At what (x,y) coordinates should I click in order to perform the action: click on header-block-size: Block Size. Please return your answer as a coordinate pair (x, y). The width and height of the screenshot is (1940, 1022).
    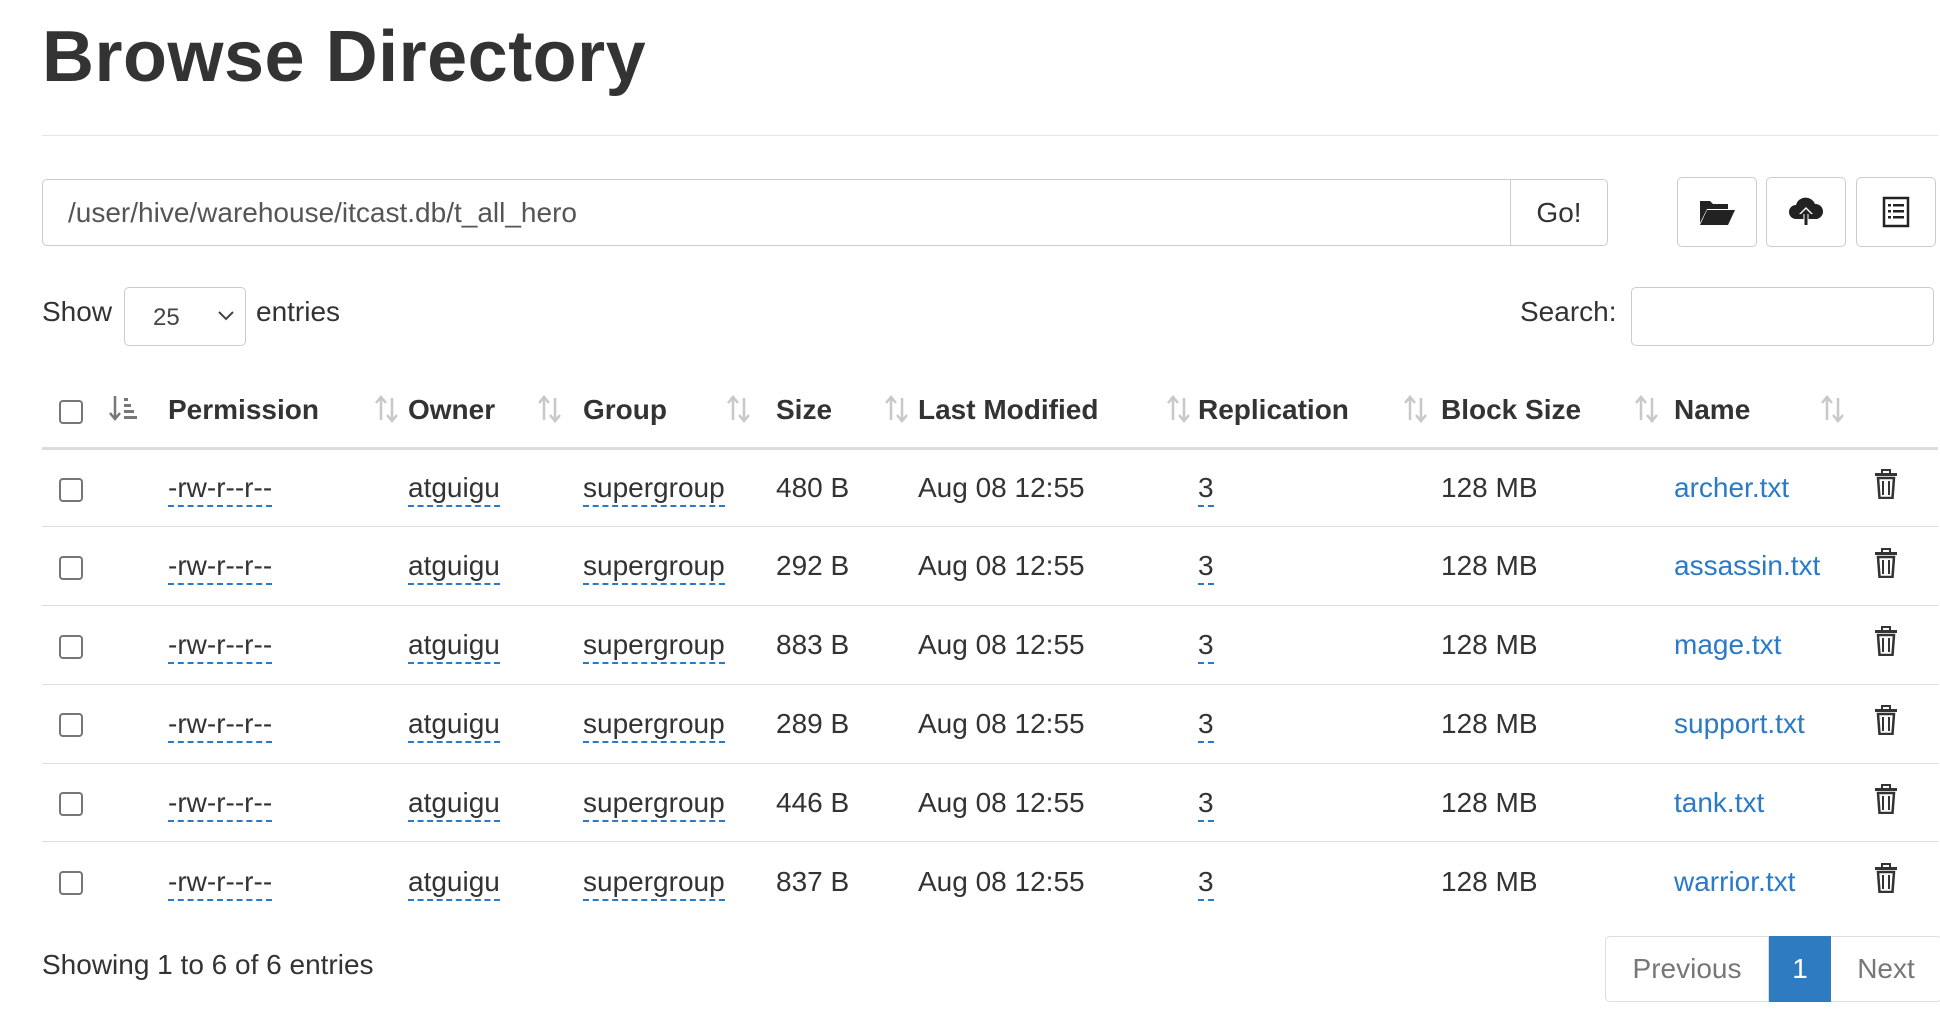
    Looking at the image, I should click on (1557, 412).